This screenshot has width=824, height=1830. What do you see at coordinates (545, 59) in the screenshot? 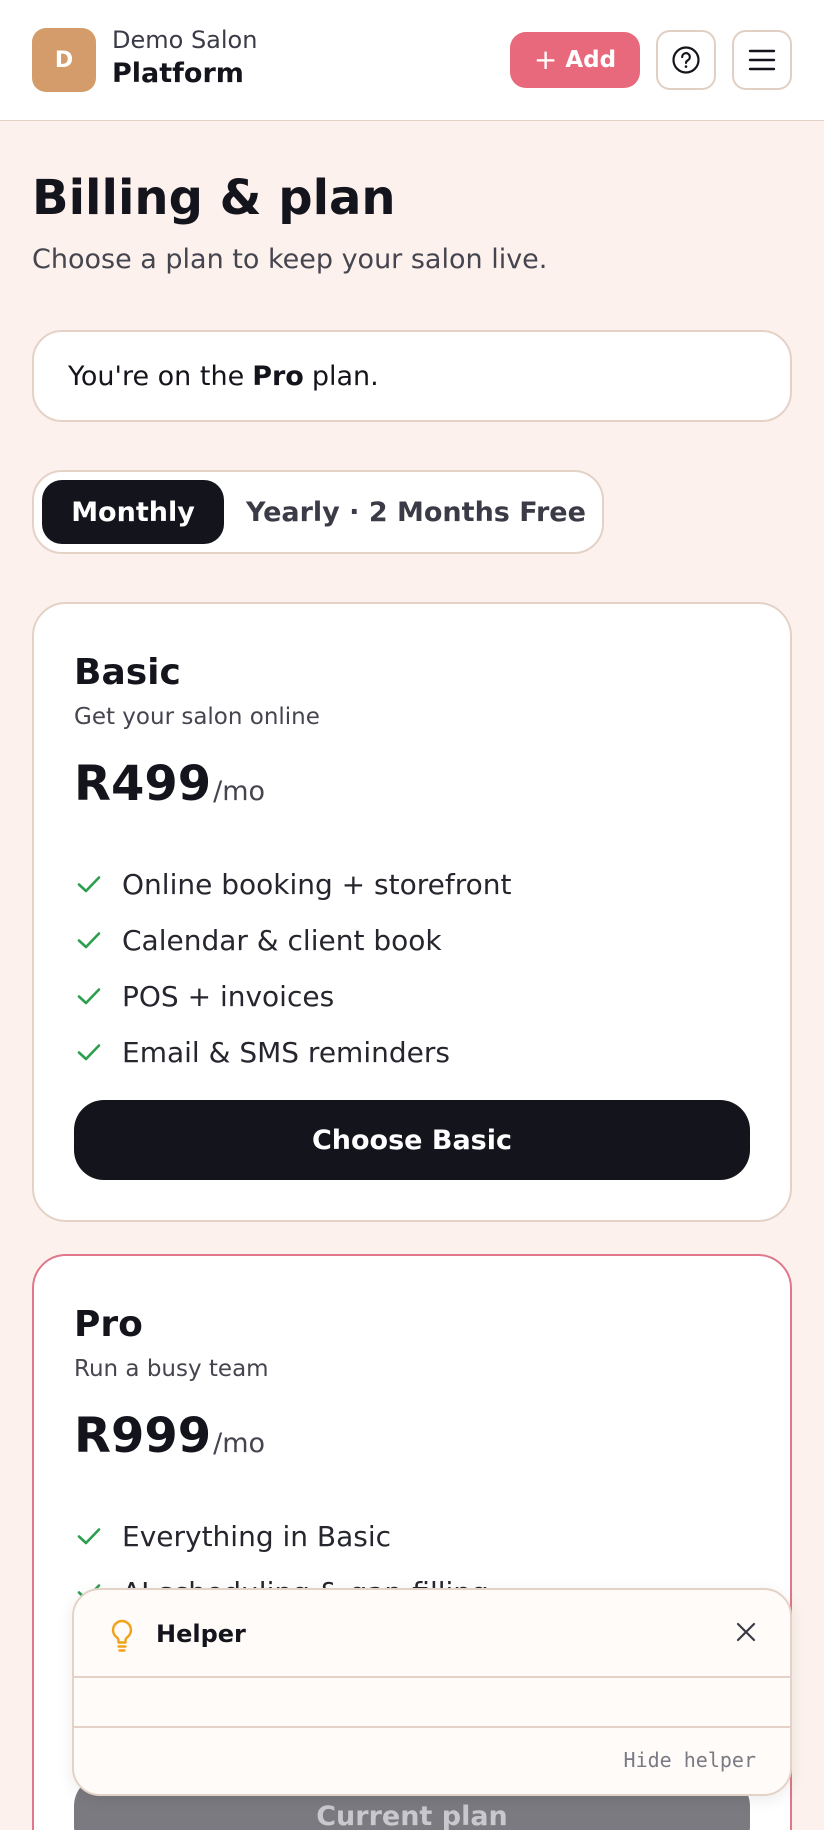
I see `plus-icon: +` at bounding box center [545, 59].